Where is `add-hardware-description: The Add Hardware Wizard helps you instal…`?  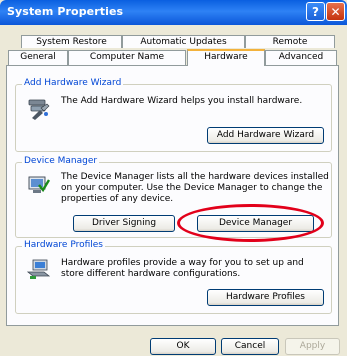
add-hardware-description: The Add Hardware Wizard helps you instal… is located at coordinates (182, 101).